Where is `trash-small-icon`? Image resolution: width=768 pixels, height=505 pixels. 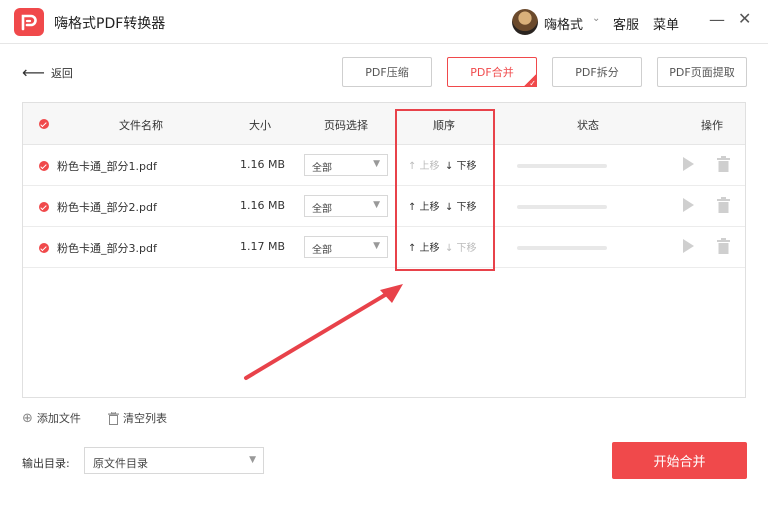
trash-small-icon is located at coordinates (113, 418).